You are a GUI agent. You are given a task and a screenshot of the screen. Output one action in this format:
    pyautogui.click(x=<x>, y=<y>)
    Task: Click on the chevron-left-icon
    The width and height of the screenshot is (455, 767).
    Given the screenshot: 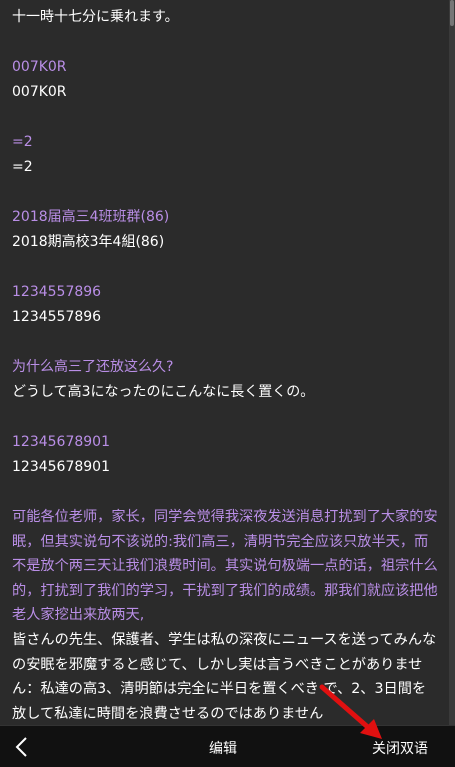 What is the action you would take?
    pyautogui.click(x=21, y=747)
    